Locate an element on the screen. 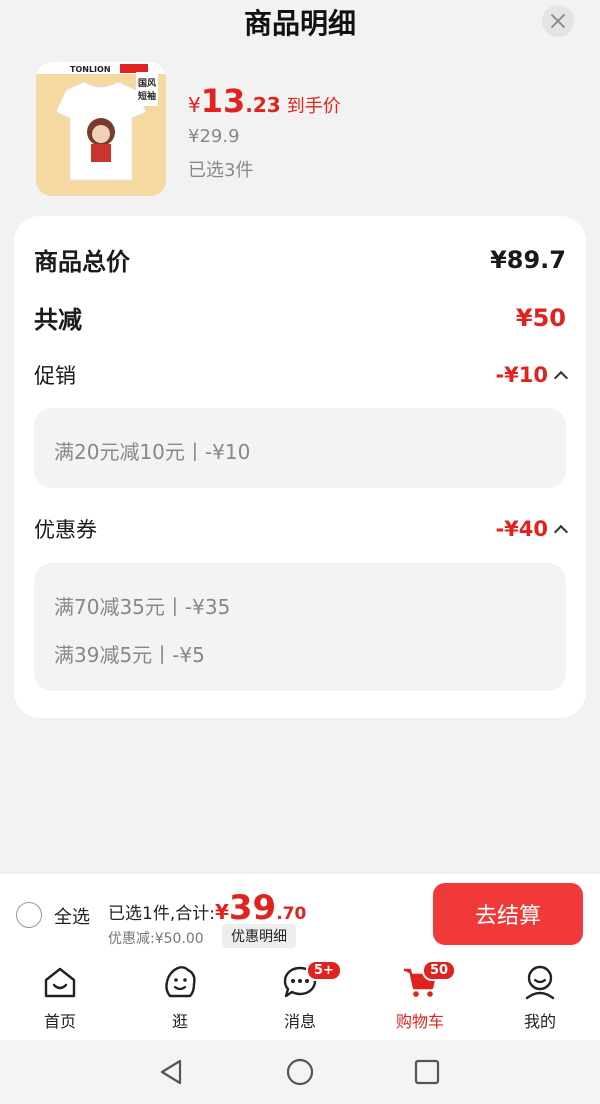 This screenshot has height=1104, width=600. select-all-checkbox is located at coordinates (29, 915).